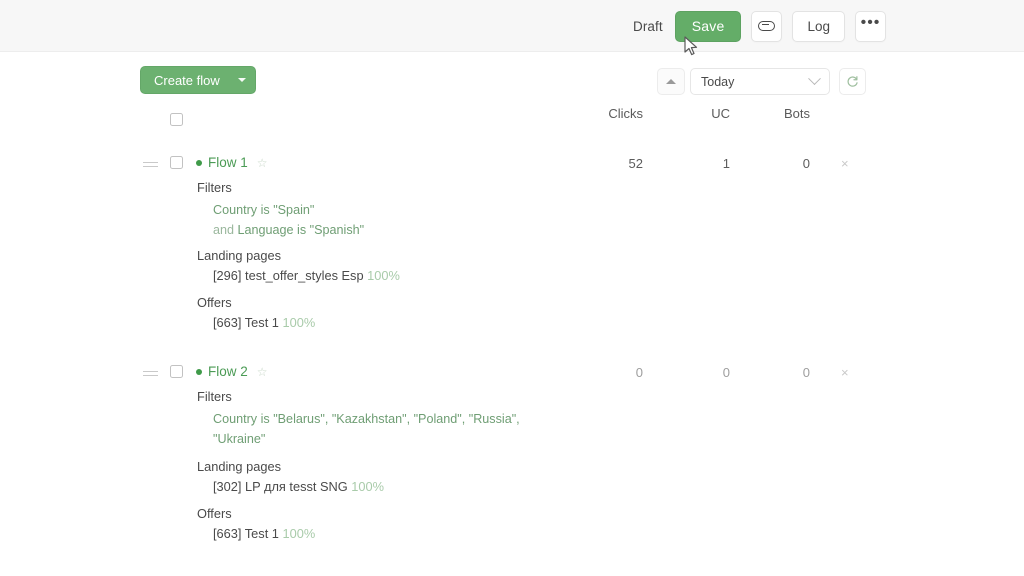 This screenshot has width=1024, height=576. I want to click on create-flow-button: Create flow, so click(198, 80).